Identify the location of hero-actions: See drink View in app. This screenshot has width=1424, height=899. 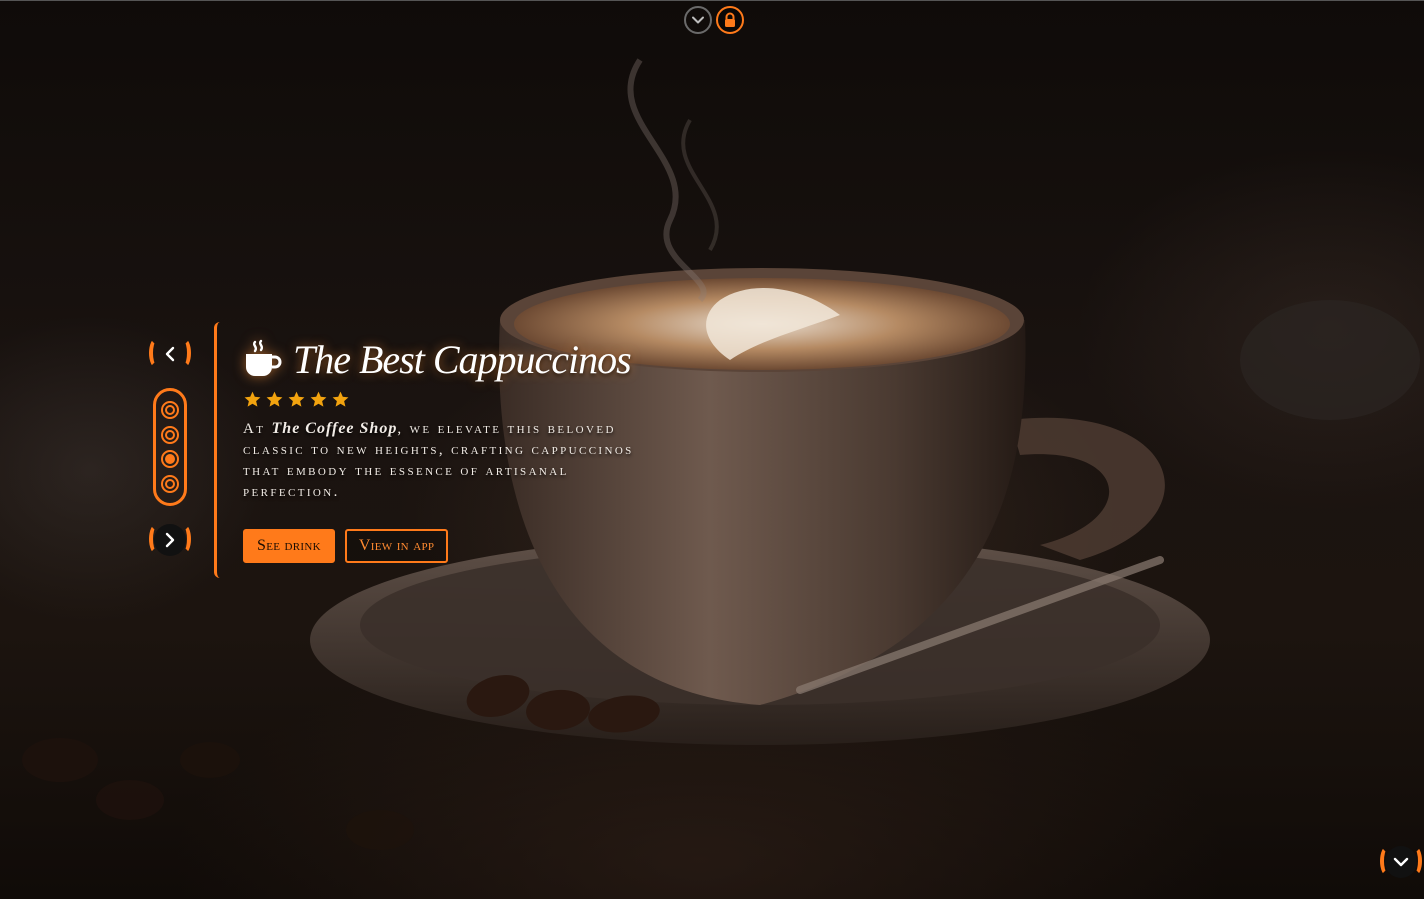
(463, 546).